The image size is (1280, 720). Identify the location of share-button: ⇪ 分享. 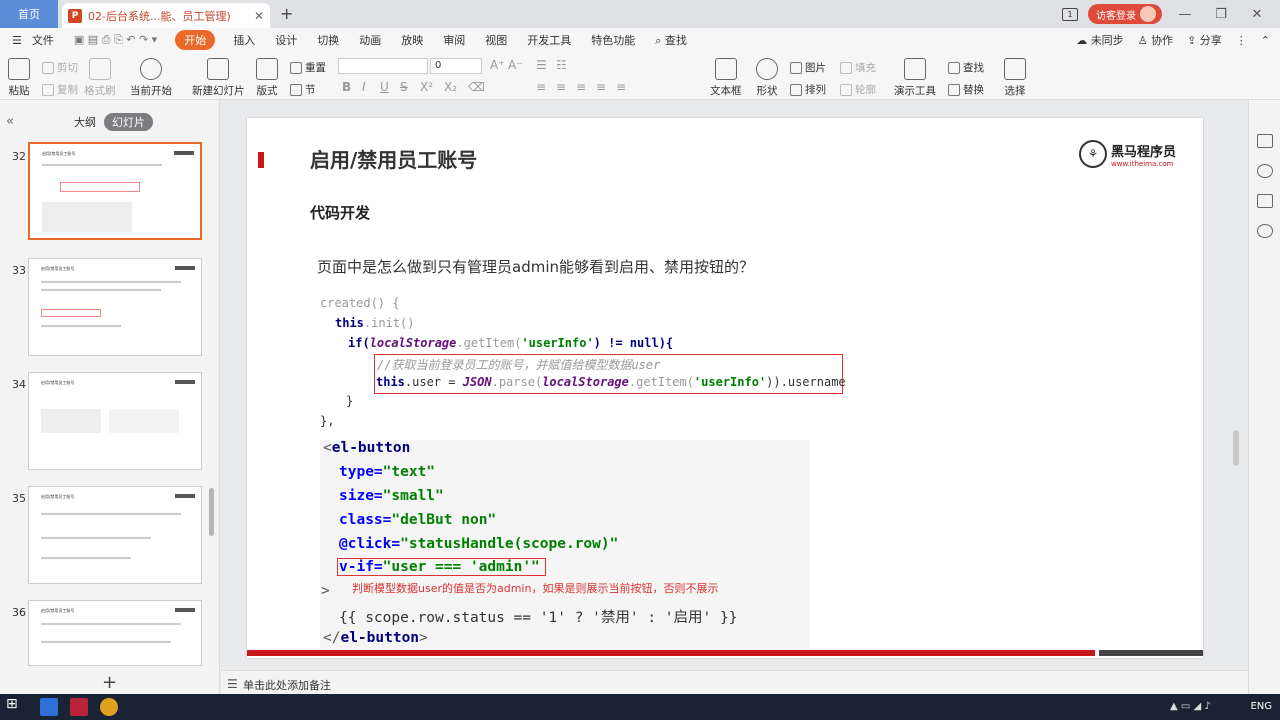
(1204, 40).